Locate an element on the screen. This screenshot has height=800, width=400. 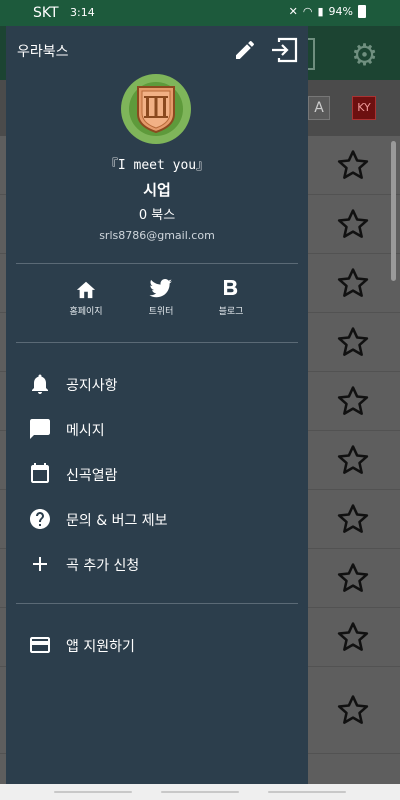
edit-icon is located at coordinates (245, 50).